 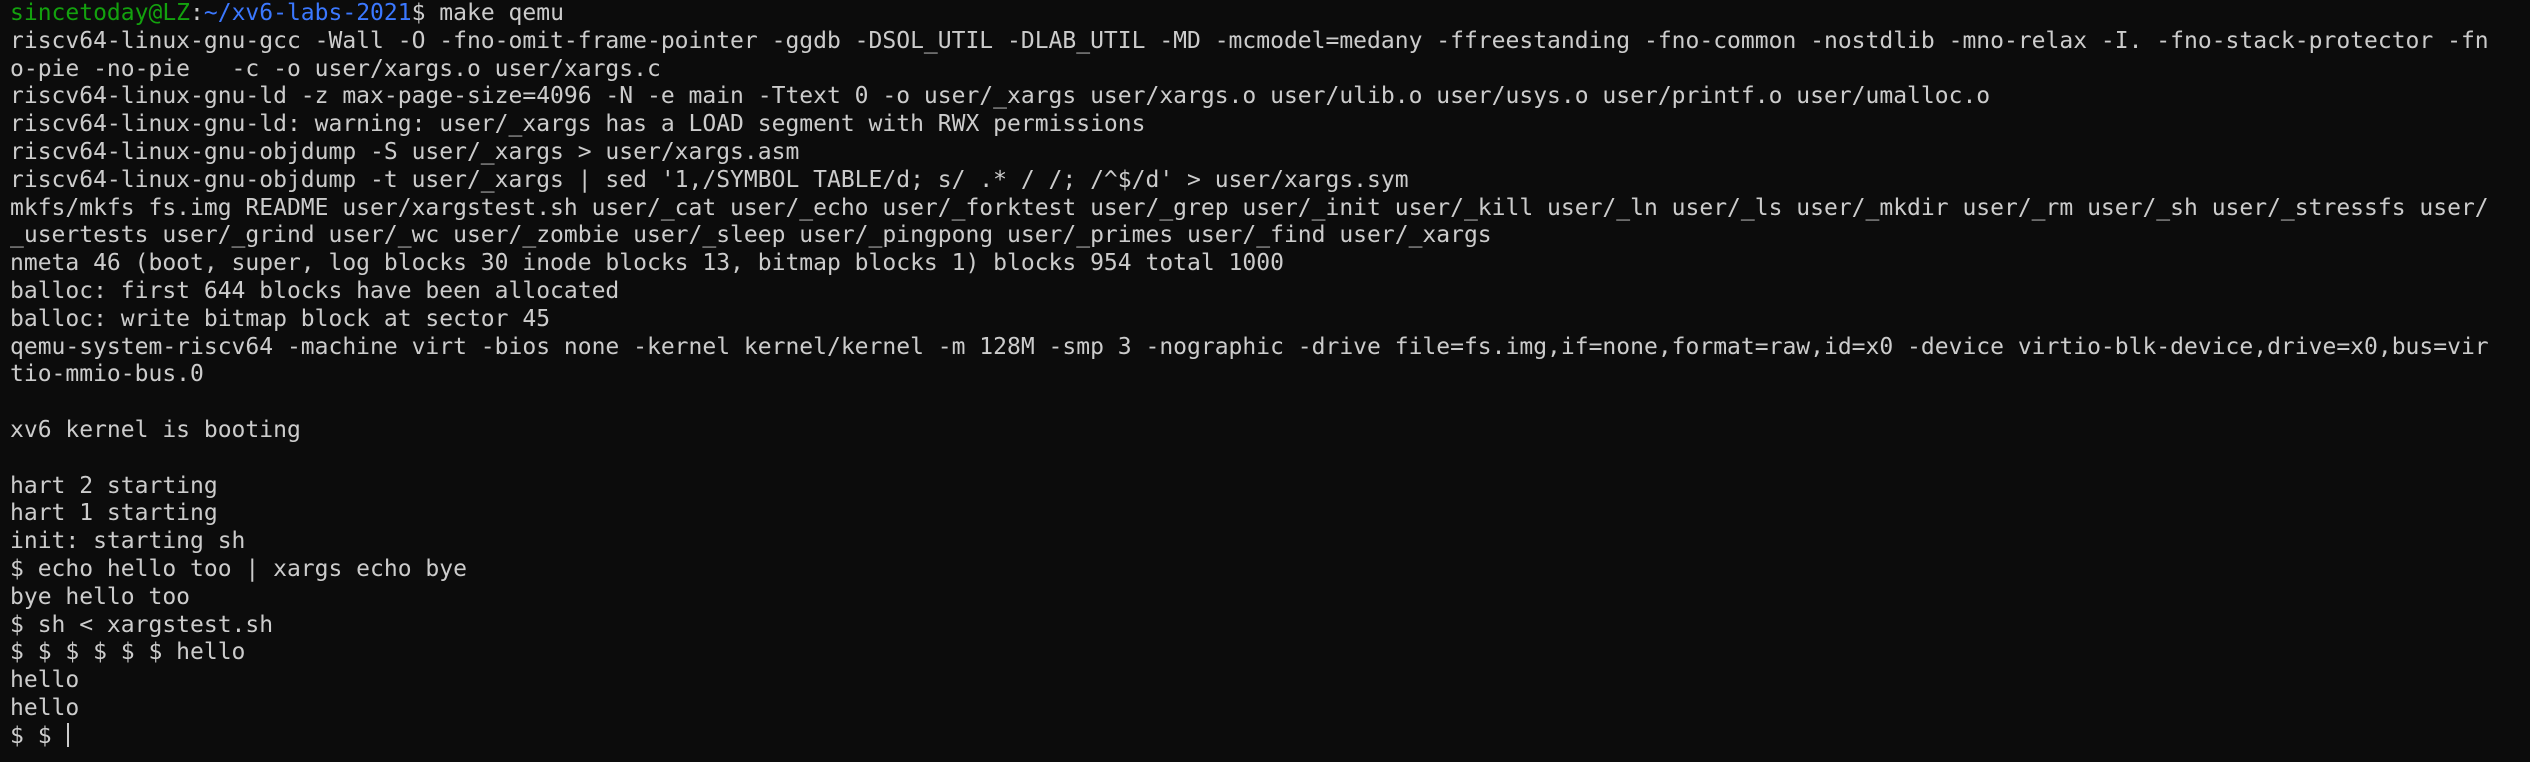 What do you see at coordinates (238, 568) in the screenshot?
I see `output-line: $ echo hello too | xargs echo bye` at bounding box center [238, 568].